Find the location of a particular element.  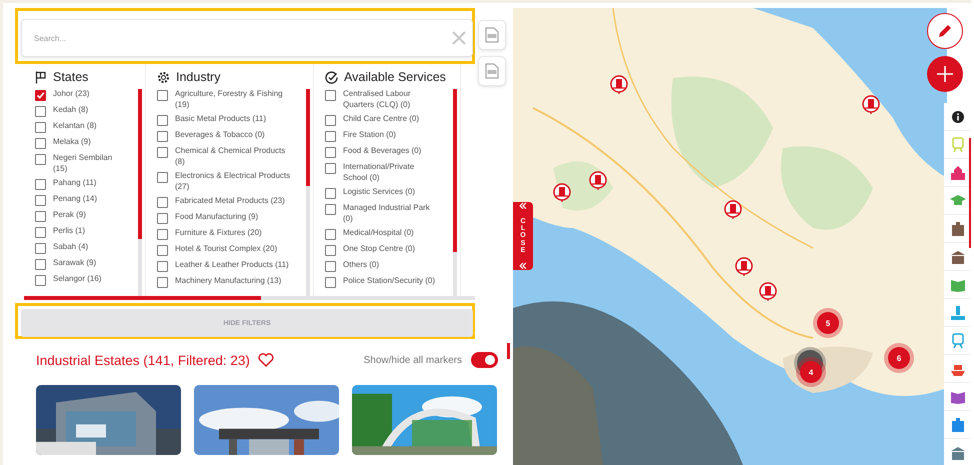

pencil-icon is located at coordinates (945, 31).